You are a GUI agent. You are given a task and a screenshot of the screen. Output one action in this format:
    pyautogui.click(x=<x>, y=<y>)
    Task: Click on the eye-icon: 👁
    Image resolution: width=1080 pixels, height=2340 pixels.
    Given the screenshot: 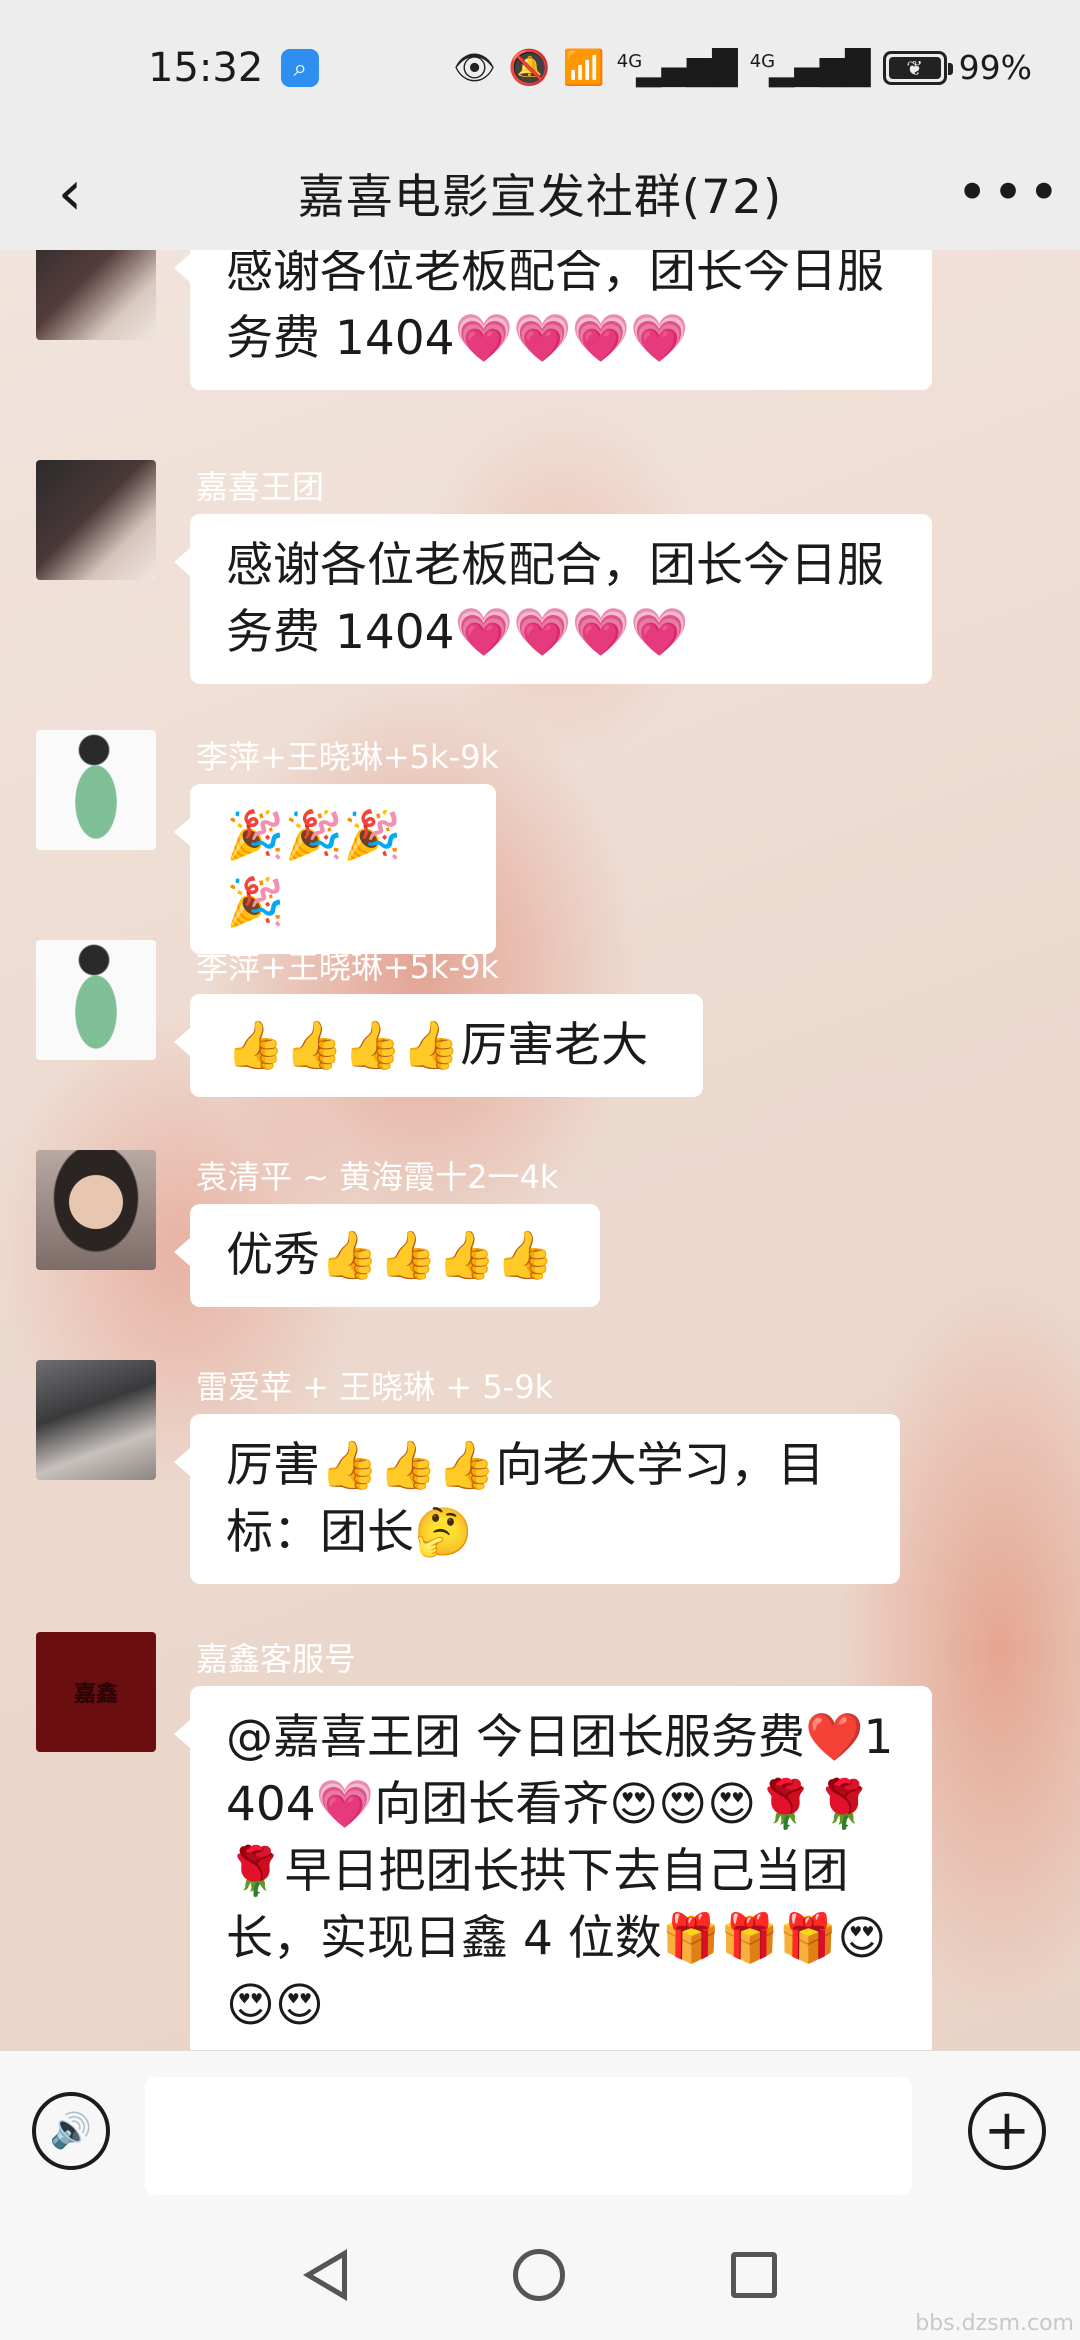 What is the action you would take?
    pyautogui.click(x=474, y=67)
    